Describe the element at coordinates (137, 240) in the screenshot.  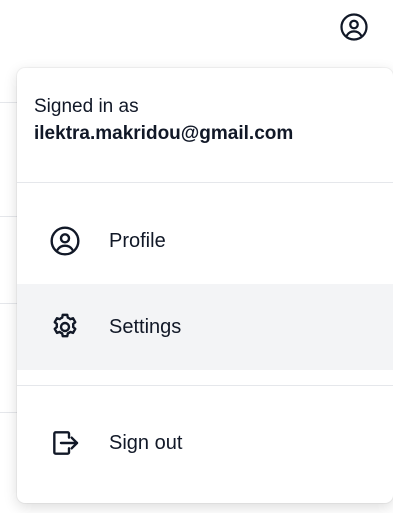
I see `menu-item-label: Profile` at that location.